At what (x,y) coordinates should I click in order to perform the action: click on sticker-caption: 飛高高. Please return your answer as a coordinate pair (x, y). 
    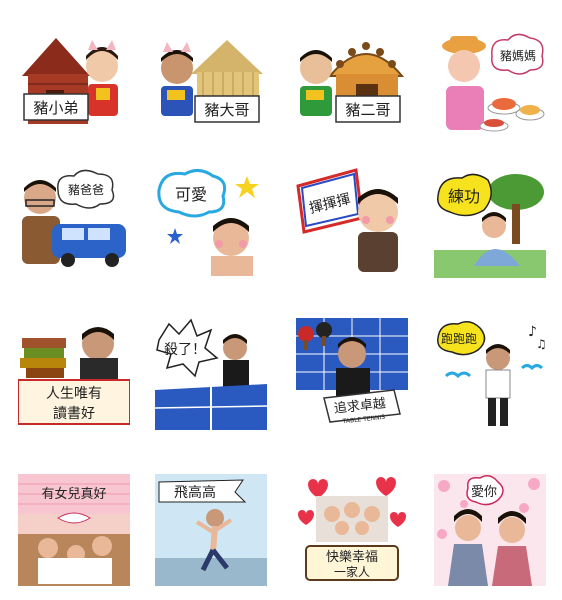
    Looking at the image, I should click on (195, 492).